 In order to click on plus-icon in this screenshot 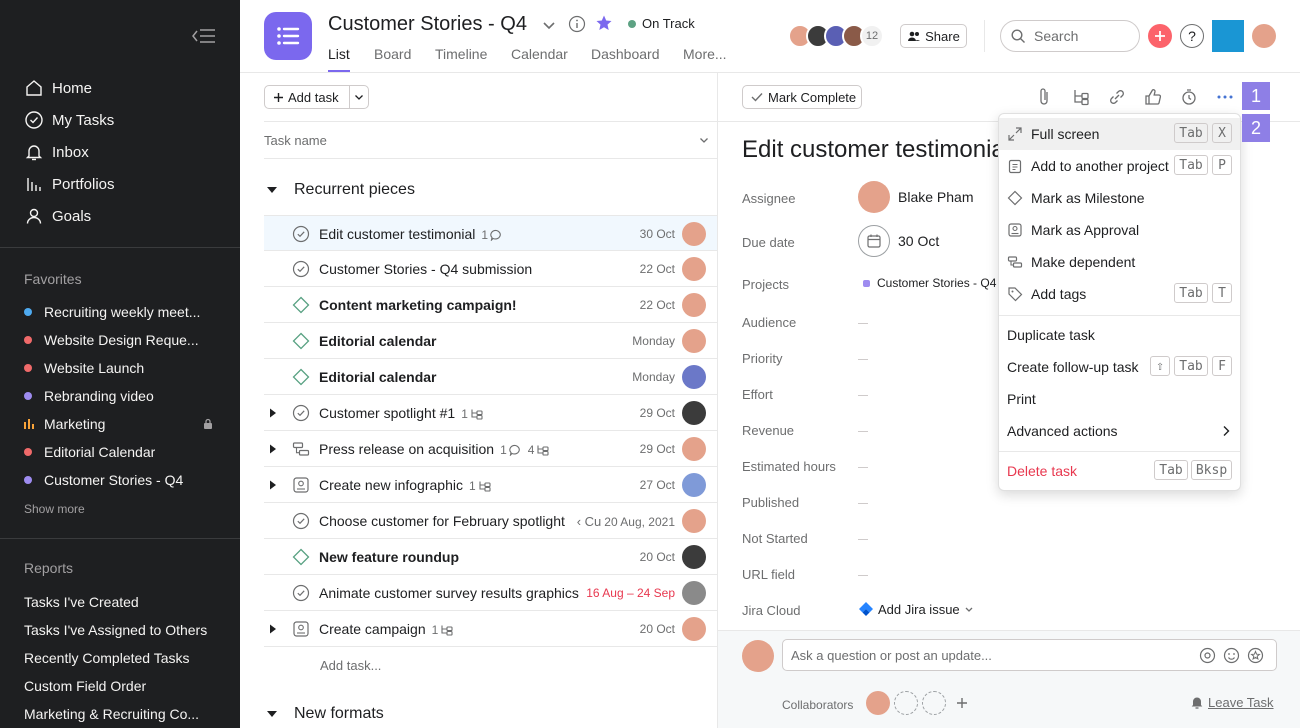, I will do `click(962, 703)`.